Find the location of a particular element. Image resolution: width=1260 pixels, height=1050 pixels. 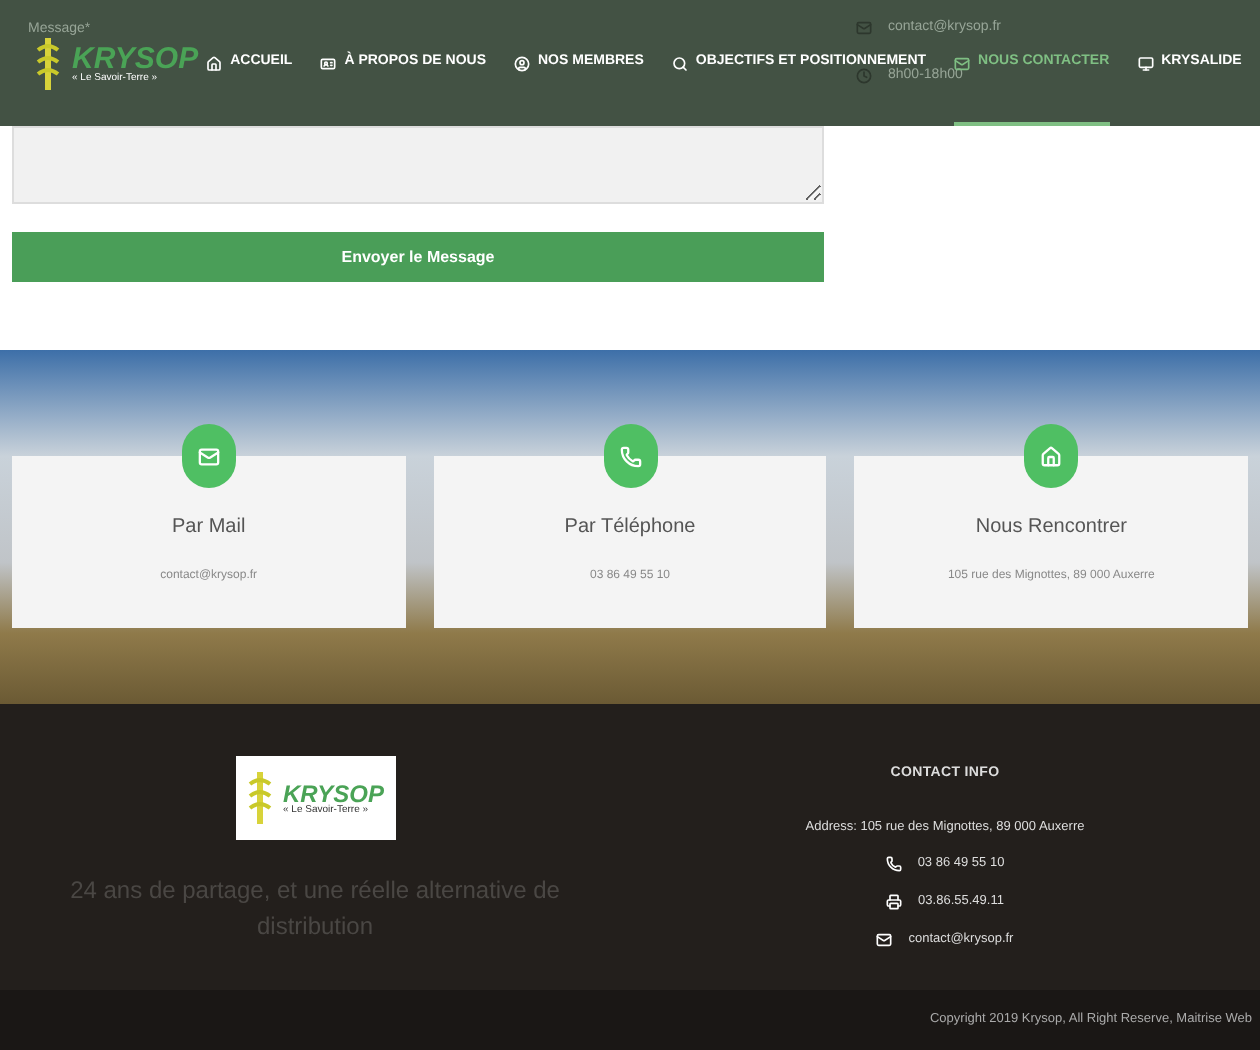

message-field is located at coordinates (418, 165).